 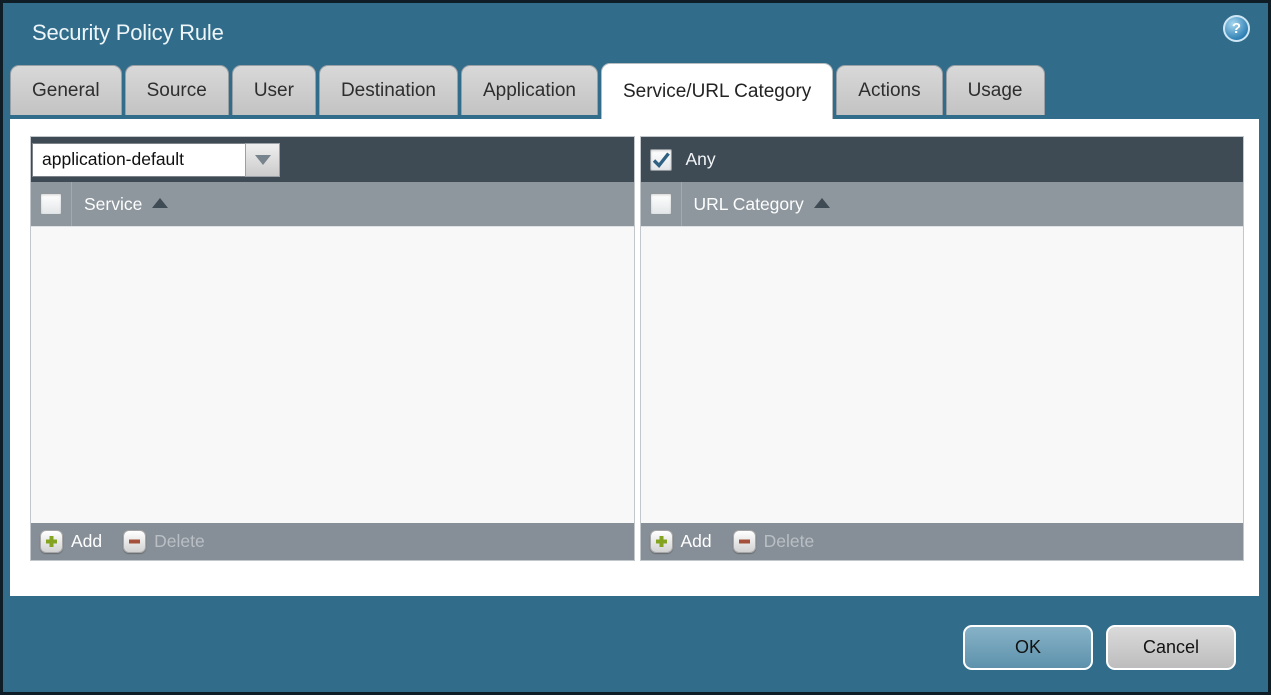 I want to click on tab-service-url-category: Service/URL Category, so click(x=717, y=91).